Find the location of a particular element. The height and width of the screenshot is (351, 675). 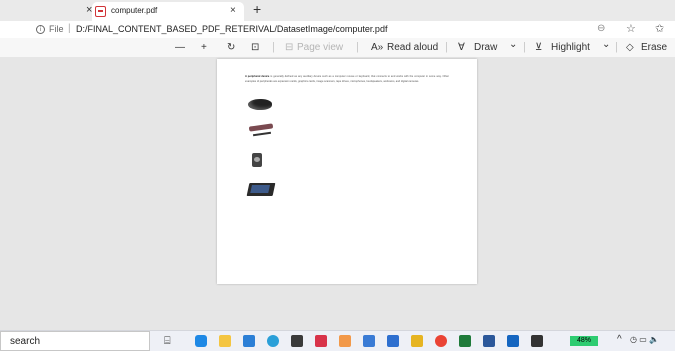

rotate-icon: ↻ is located at coordinates (231, 47).